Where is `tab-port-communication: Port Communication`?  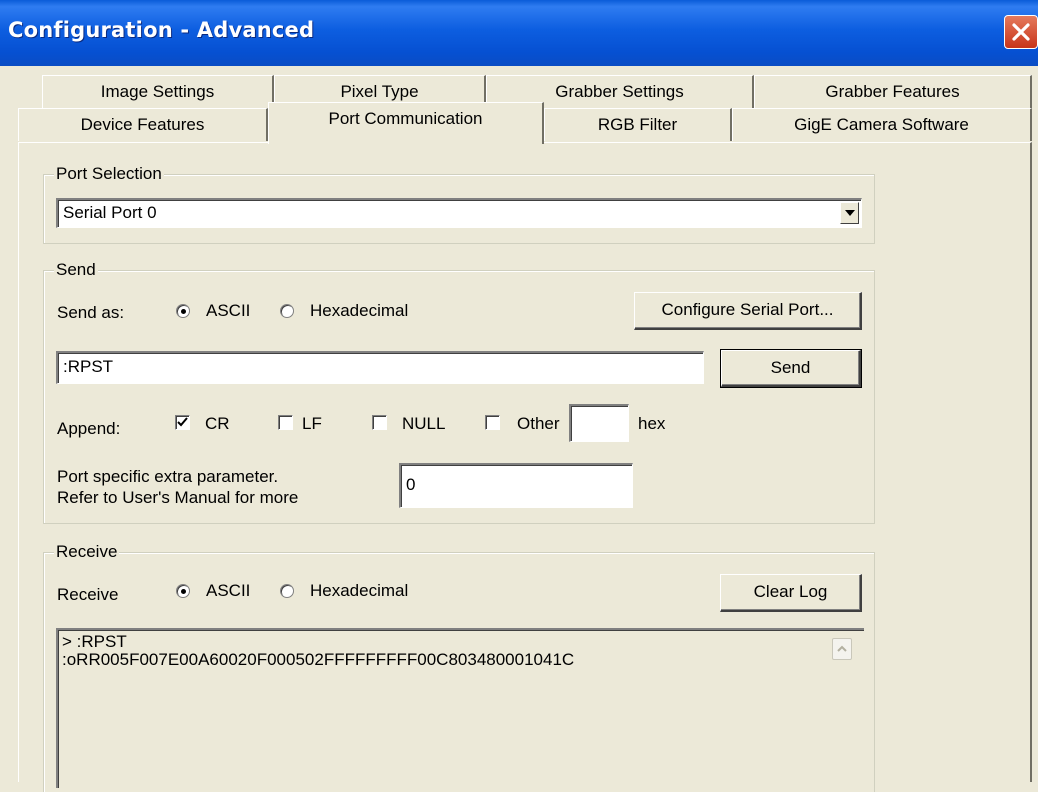 tab-port-communication: Port Communication is located at coordinates (406, 123).